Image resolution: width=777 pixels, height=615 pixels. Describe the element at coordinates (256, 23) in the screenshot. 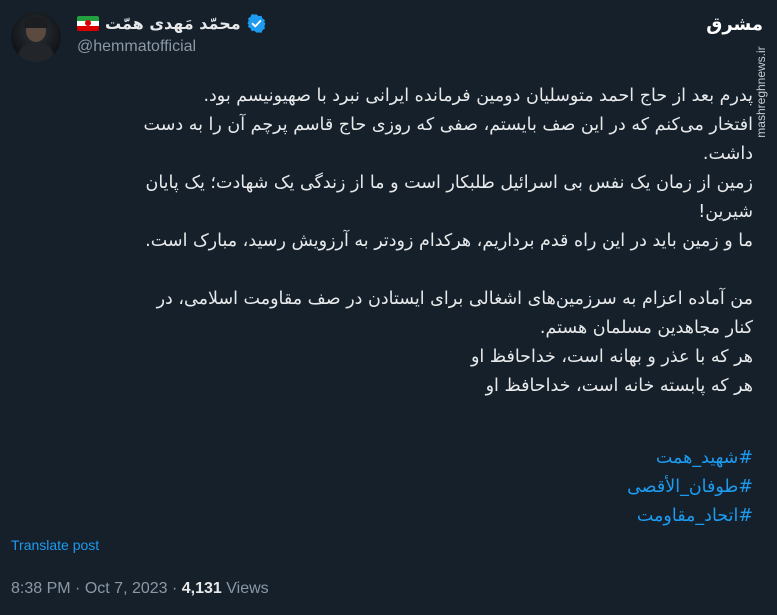

I see `verified-badge-icon` at that location.